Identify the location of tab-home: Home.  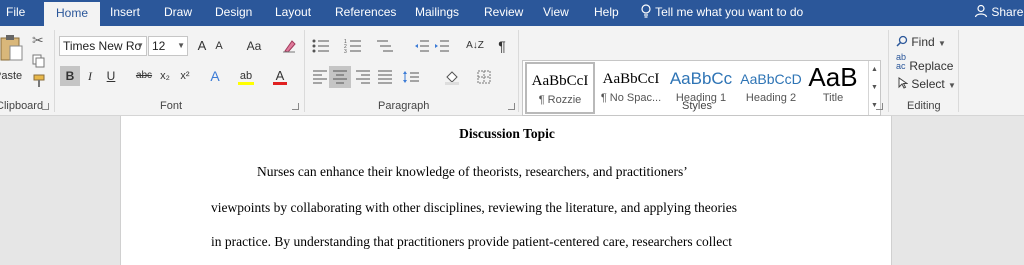
(72, 14).